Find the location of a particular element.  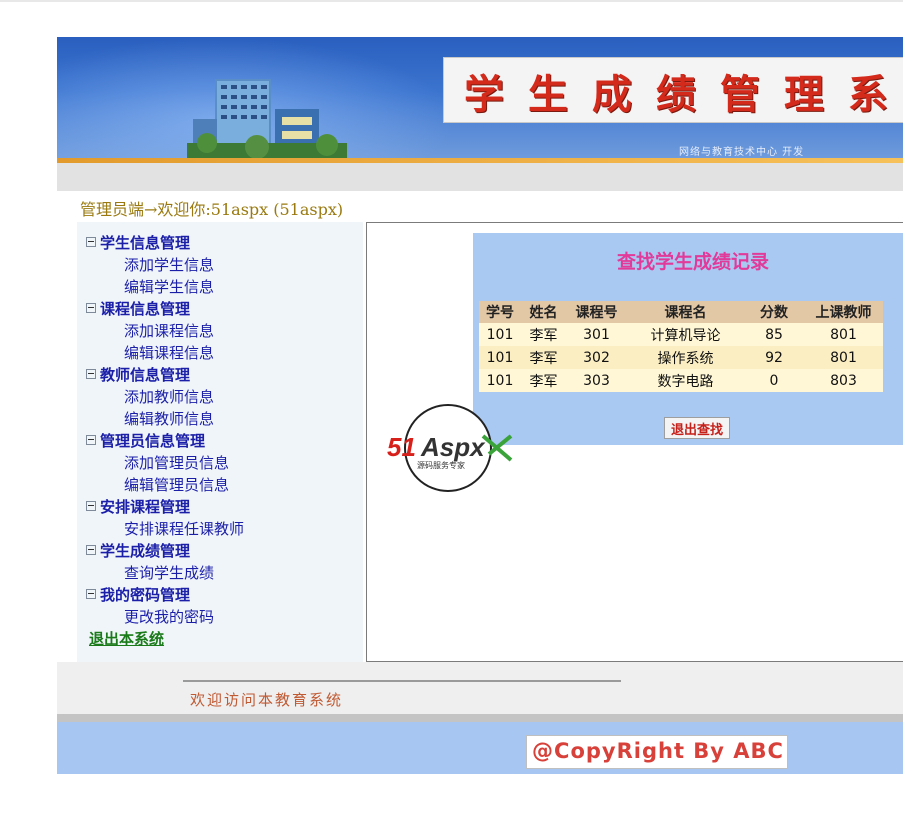

nav-group-teacher-info: 教师信息管理 is located at coordinates (224, 375).